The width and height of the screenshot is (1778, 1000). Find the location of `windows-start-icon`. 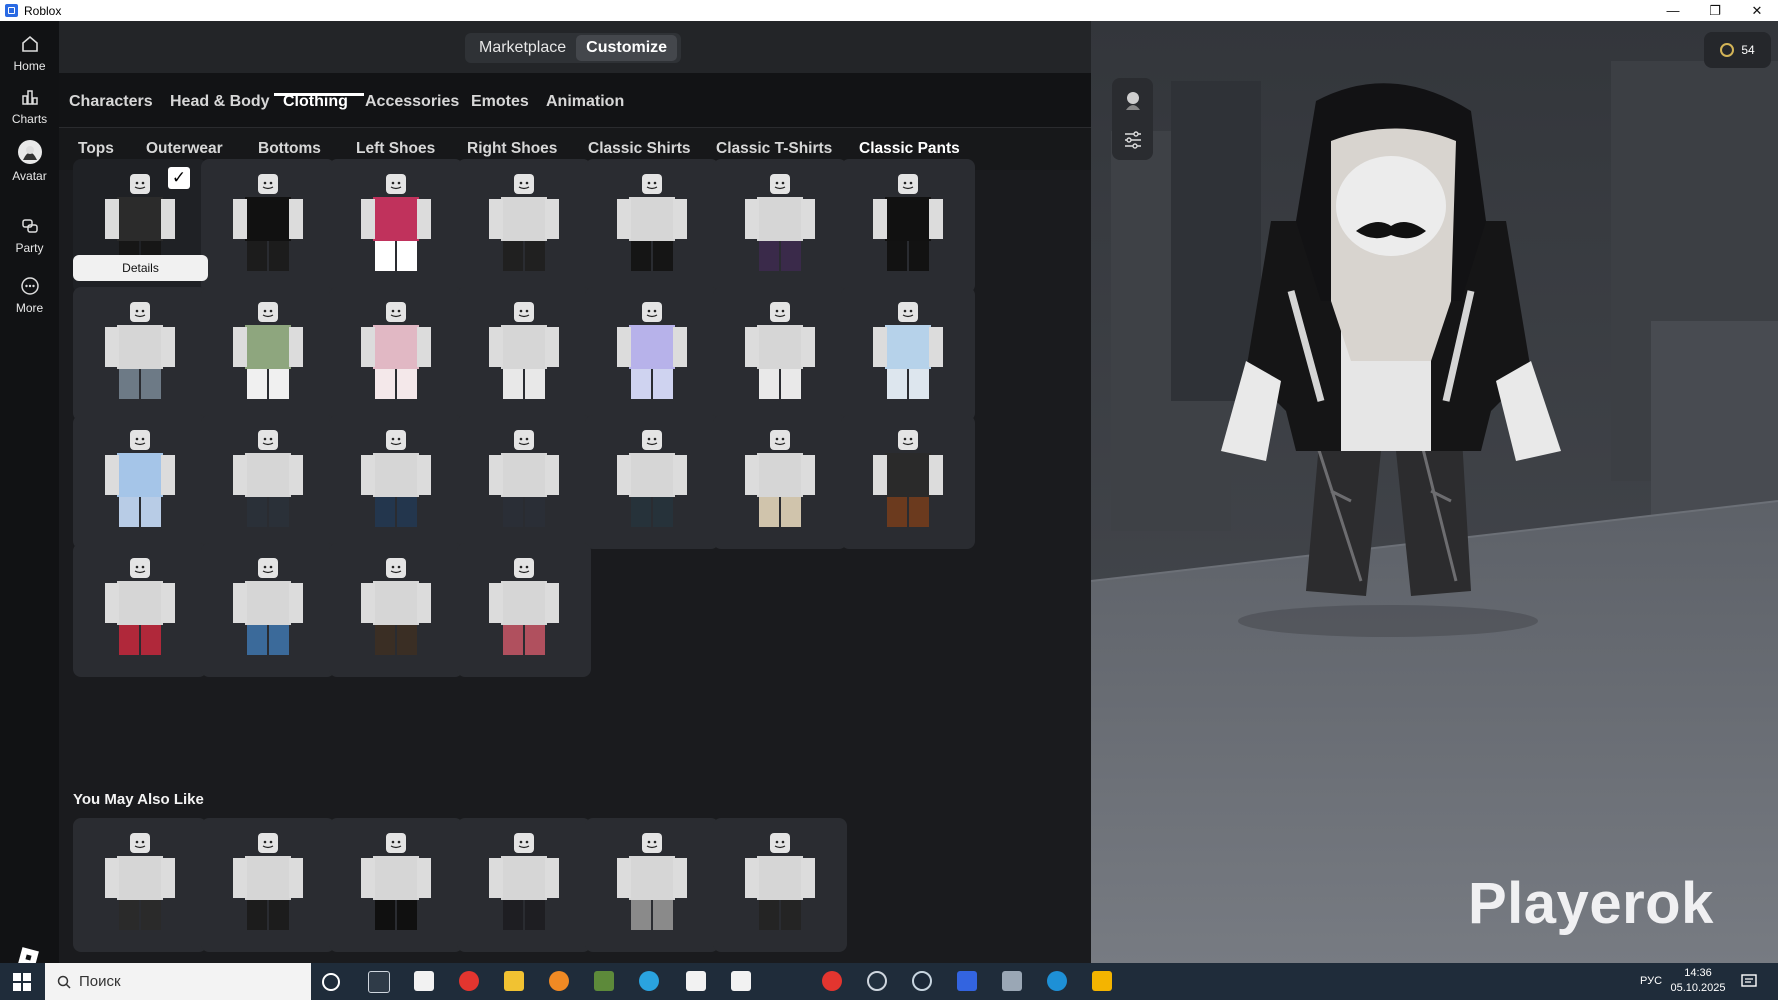

windows-start-icon is located at coordinates (22, 982).